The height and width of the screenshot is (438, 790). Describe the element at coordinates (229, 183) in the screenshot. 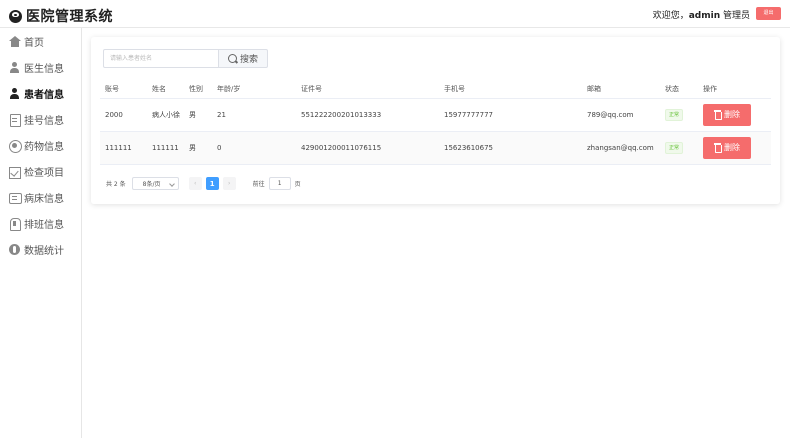

I see `next-page-button: ›` at that location.